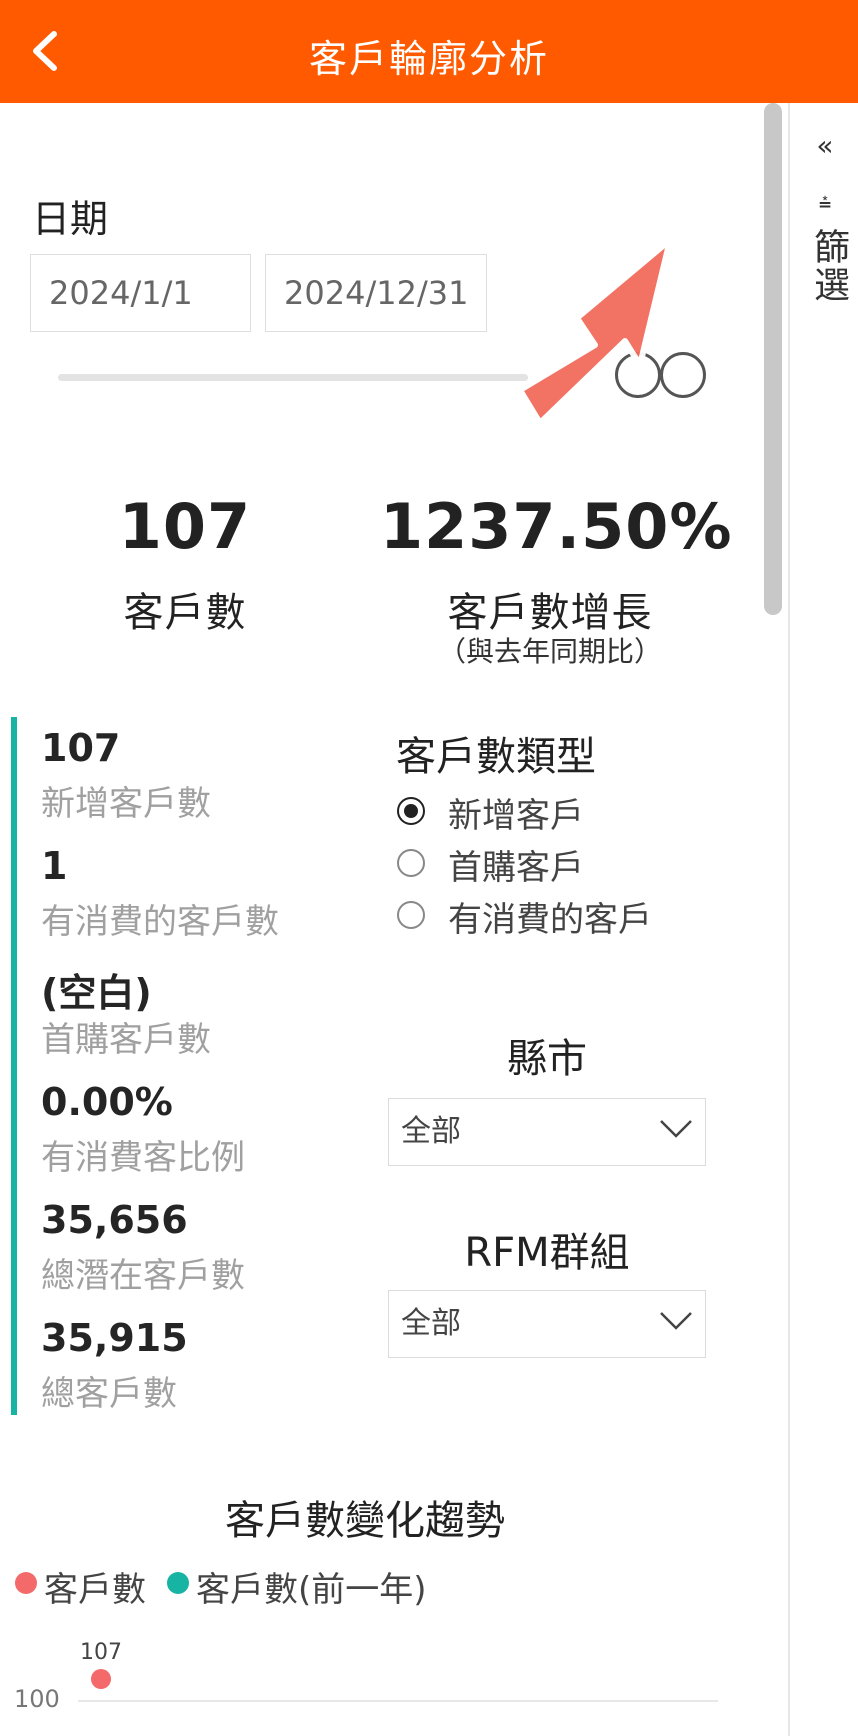  Describe the element at coordinates (126, 804) in the screenshot. I see `stat-new-customers-label: 新增客戶數` at that location.